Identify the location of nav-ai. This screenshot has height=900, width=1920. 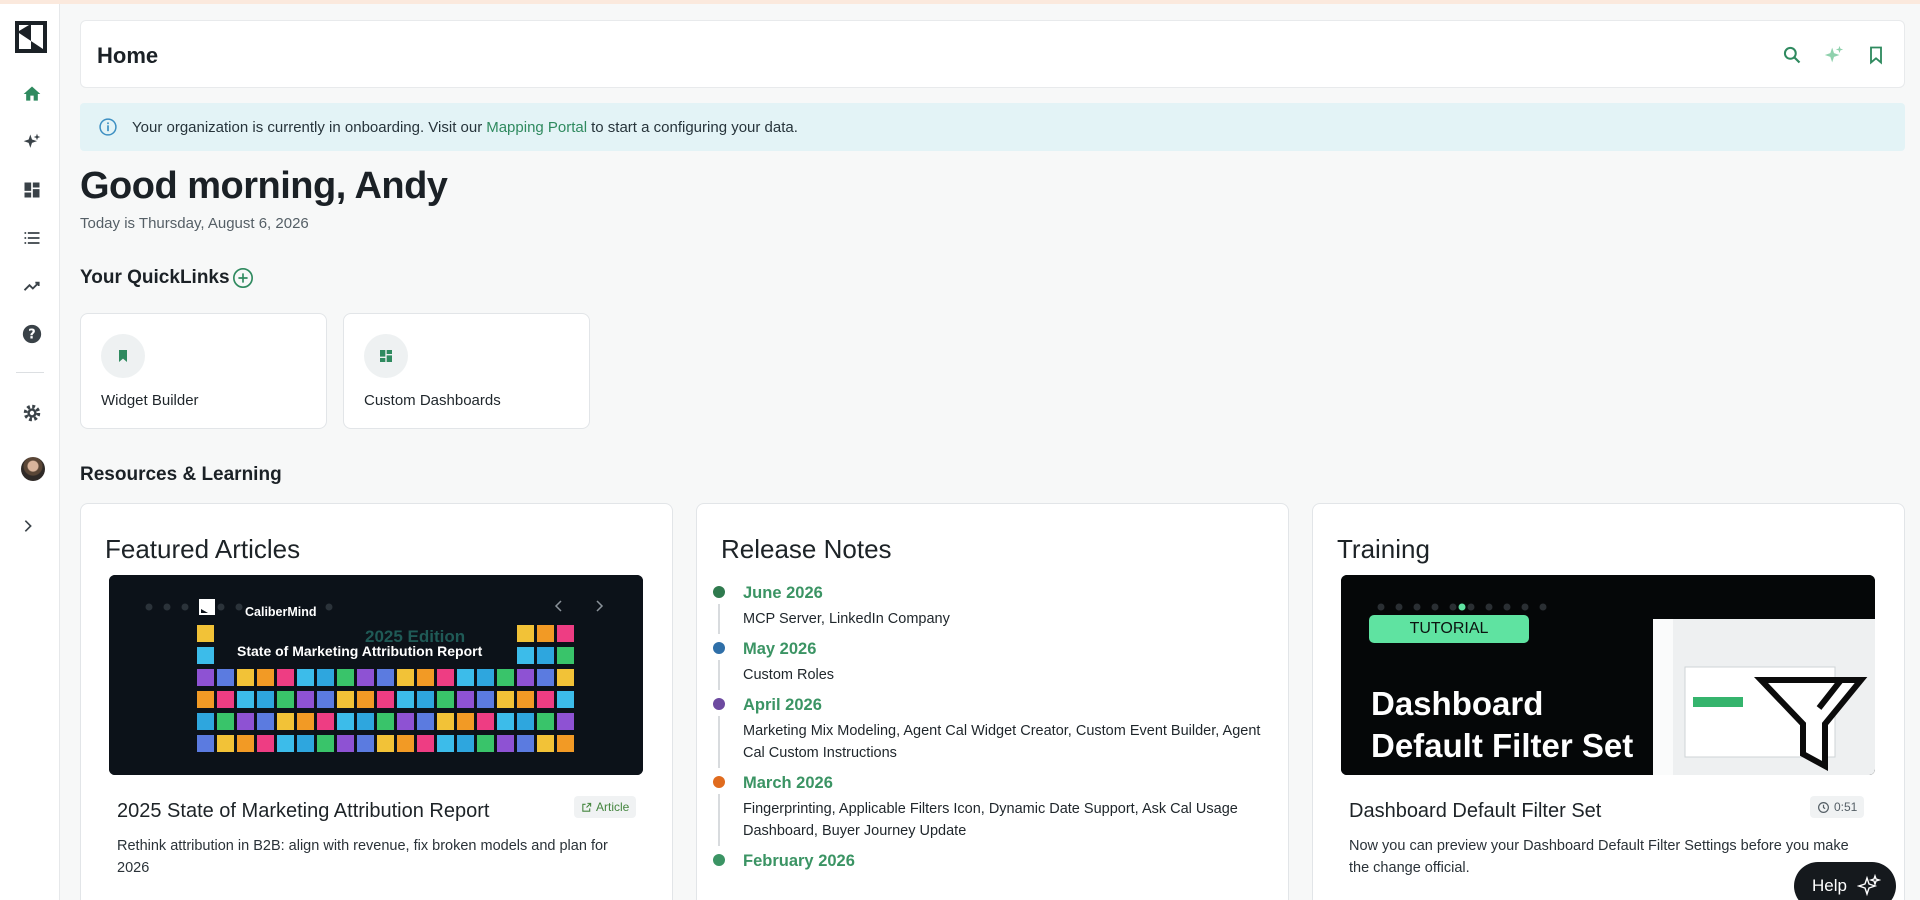
(32, 142).